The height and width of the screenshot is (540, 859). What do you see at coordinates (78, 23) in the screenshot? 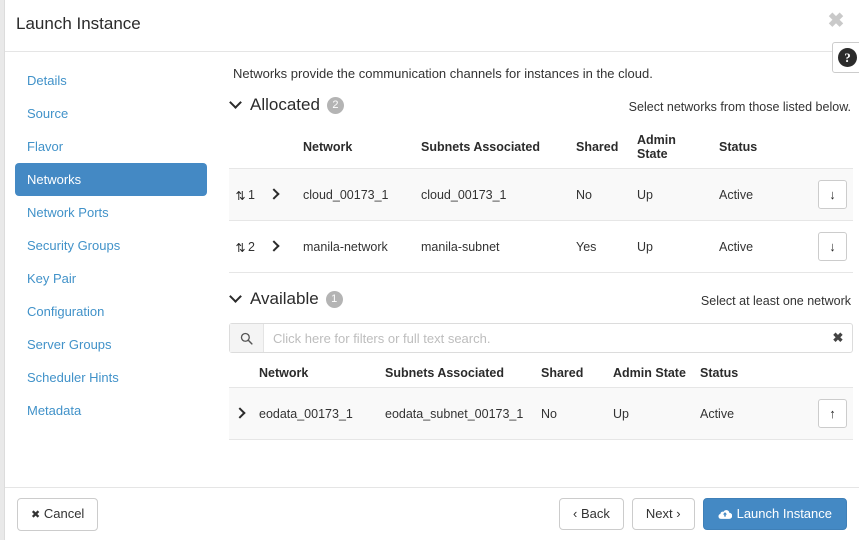
I see `page-title: Launch Instance` at bounding box center [78, 23].